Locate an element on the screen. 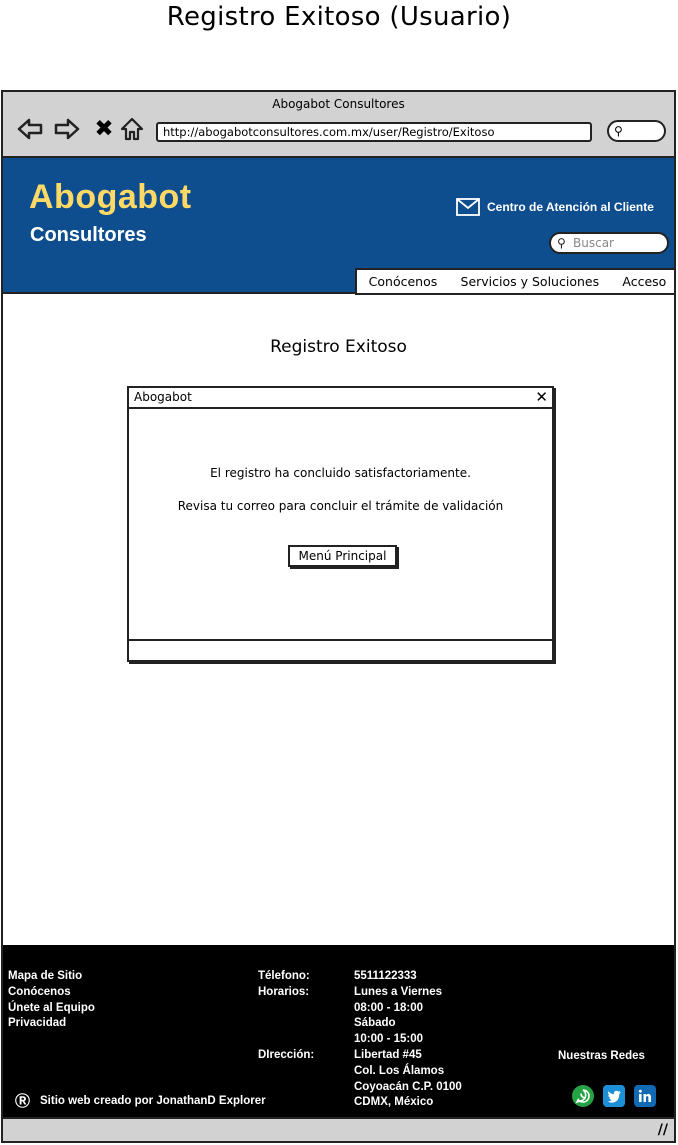 The image size is (678, 1145). dialog-title: Abogabot is located at coordinates (163, 397).